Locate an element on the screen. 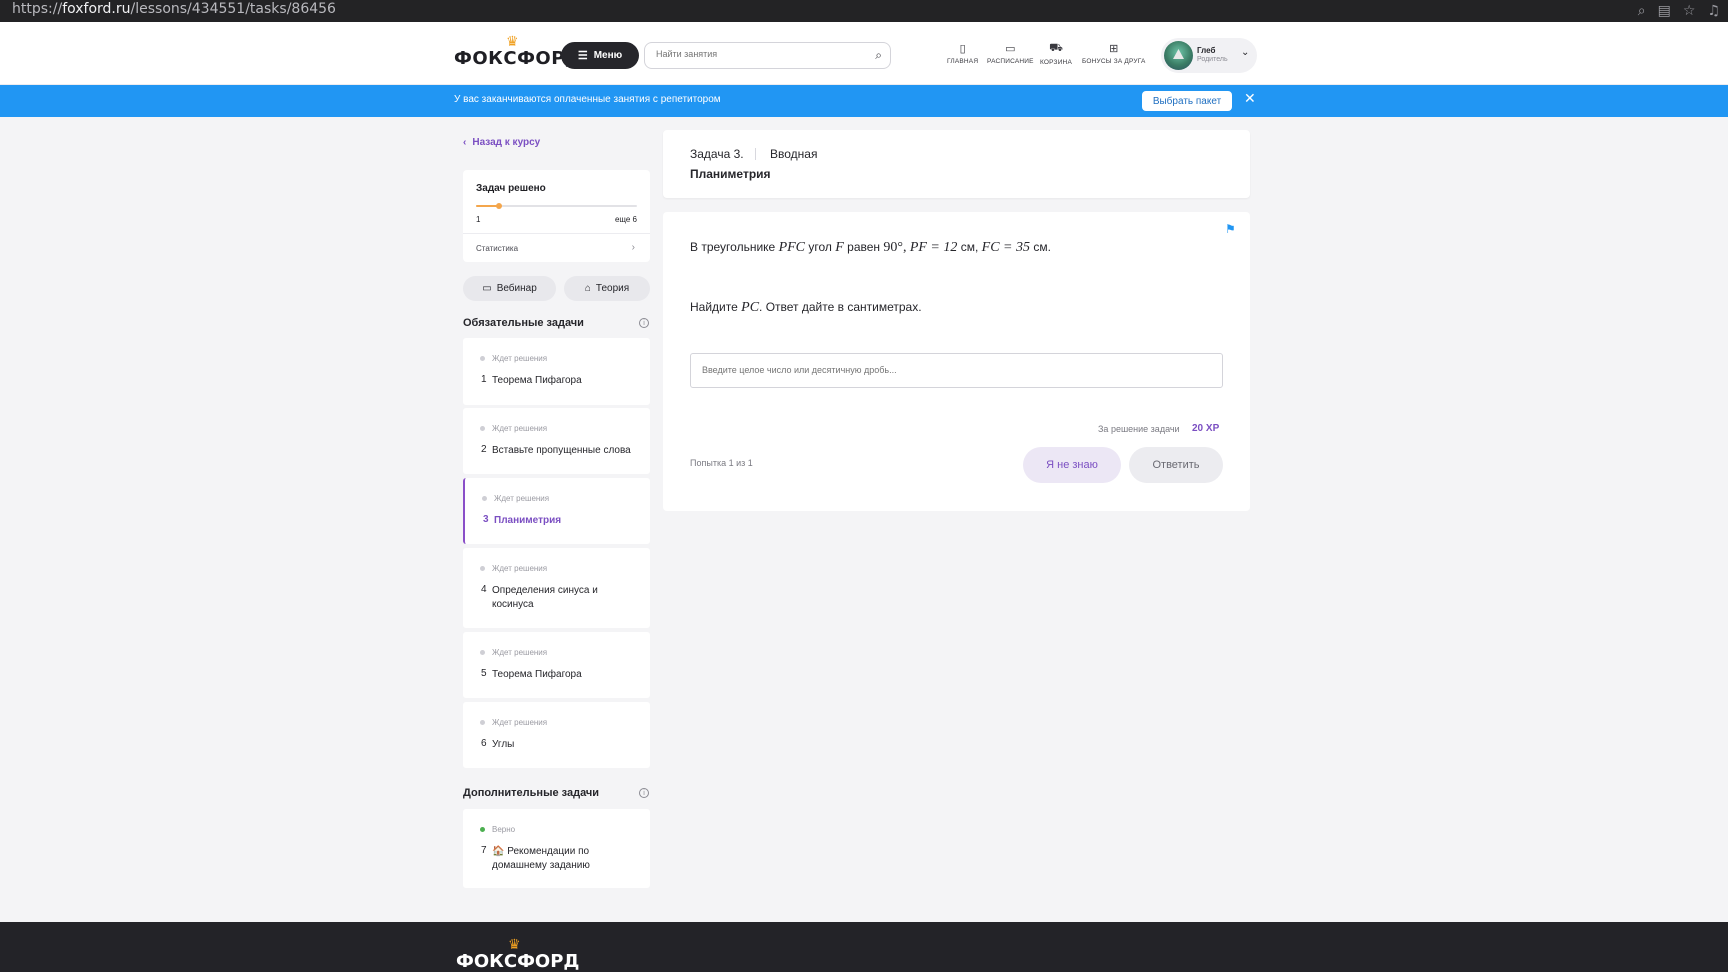 This screenshot has height=972, width=1728. close-icon: ✕ is located at coordinates (1250, 98).